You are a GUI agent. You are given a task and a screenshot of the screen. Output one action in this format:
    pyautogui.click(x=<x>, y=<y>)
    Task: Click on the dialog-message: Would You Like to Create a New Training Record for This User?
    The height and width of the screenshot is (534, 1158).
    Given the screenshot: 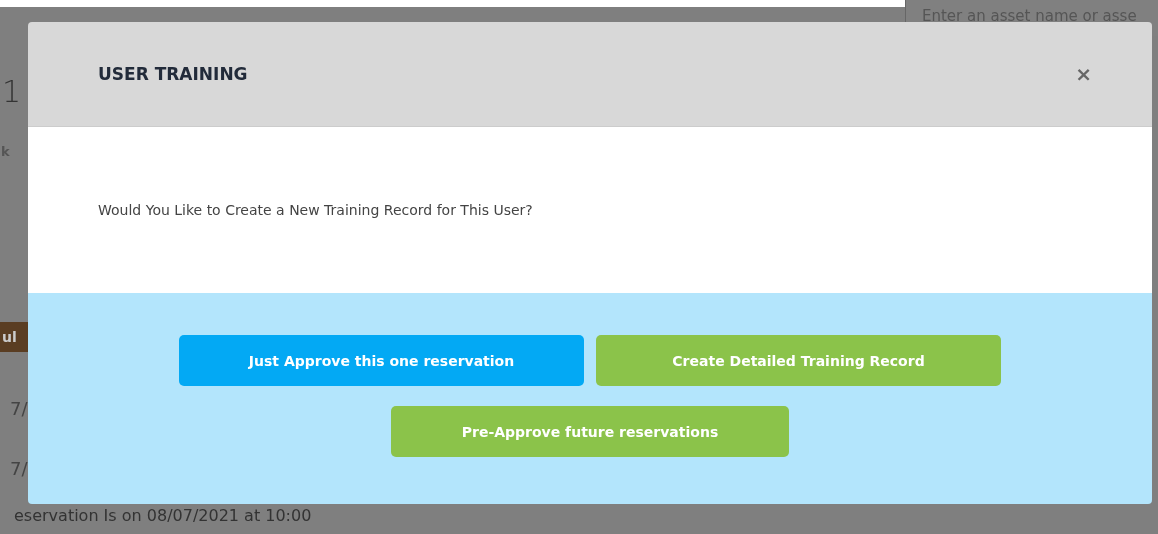 What is the action you would take?
    pyautogui.click(x=315, y=210)
    